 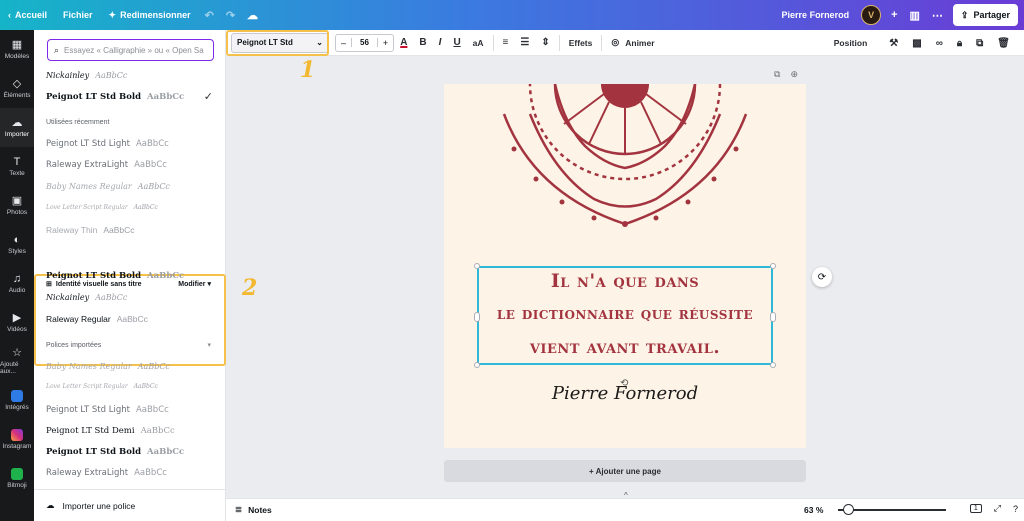 I want to click on zoom-slider-knob, so click(x=848, y=509).